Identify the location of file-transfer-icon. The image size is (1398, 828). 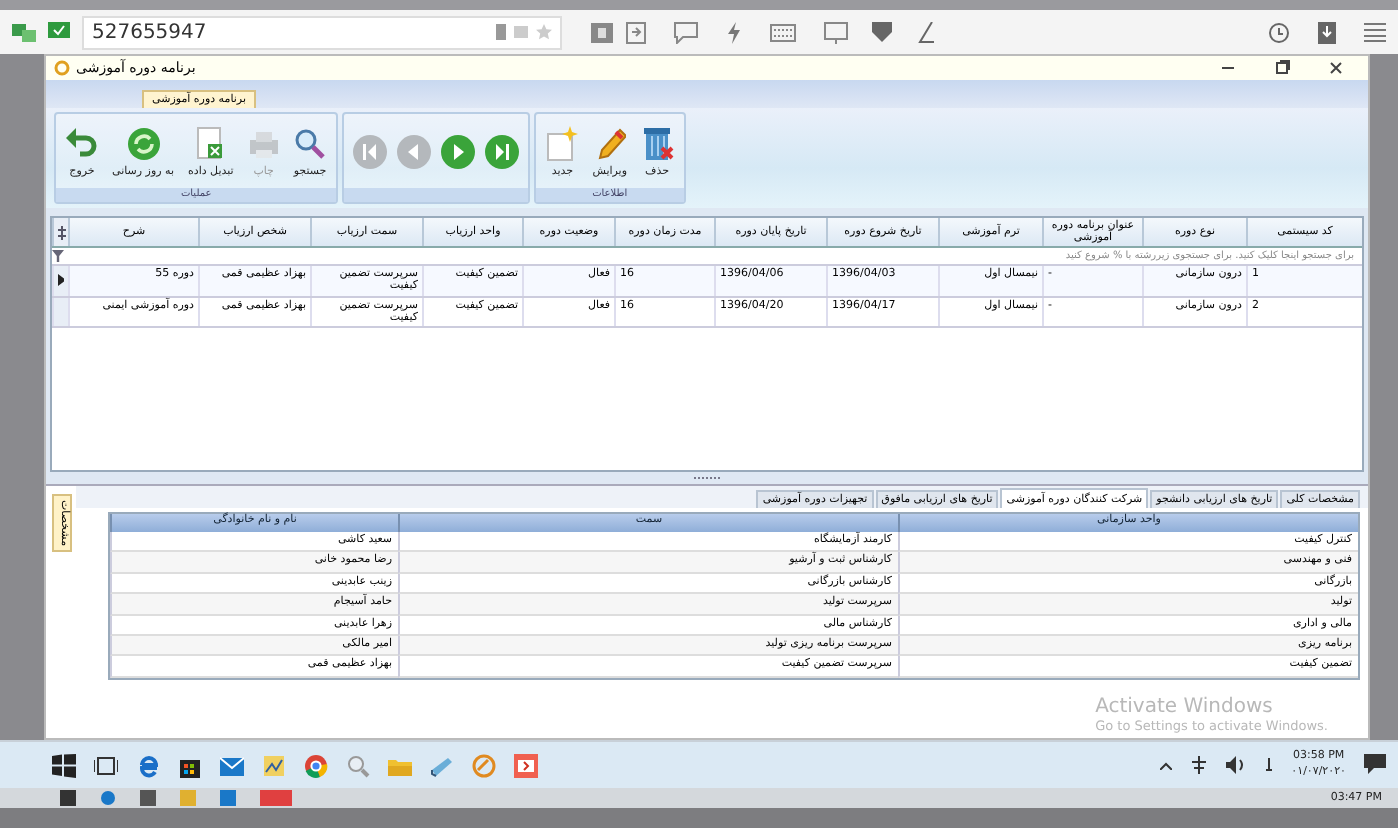
(636, 32).